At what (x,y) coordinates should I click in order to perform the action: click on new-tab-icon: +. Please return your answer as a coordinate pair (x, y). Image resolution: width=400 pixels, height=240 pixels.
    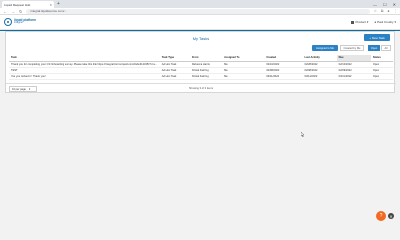
    Looking at the image, I should click on (58, 4).